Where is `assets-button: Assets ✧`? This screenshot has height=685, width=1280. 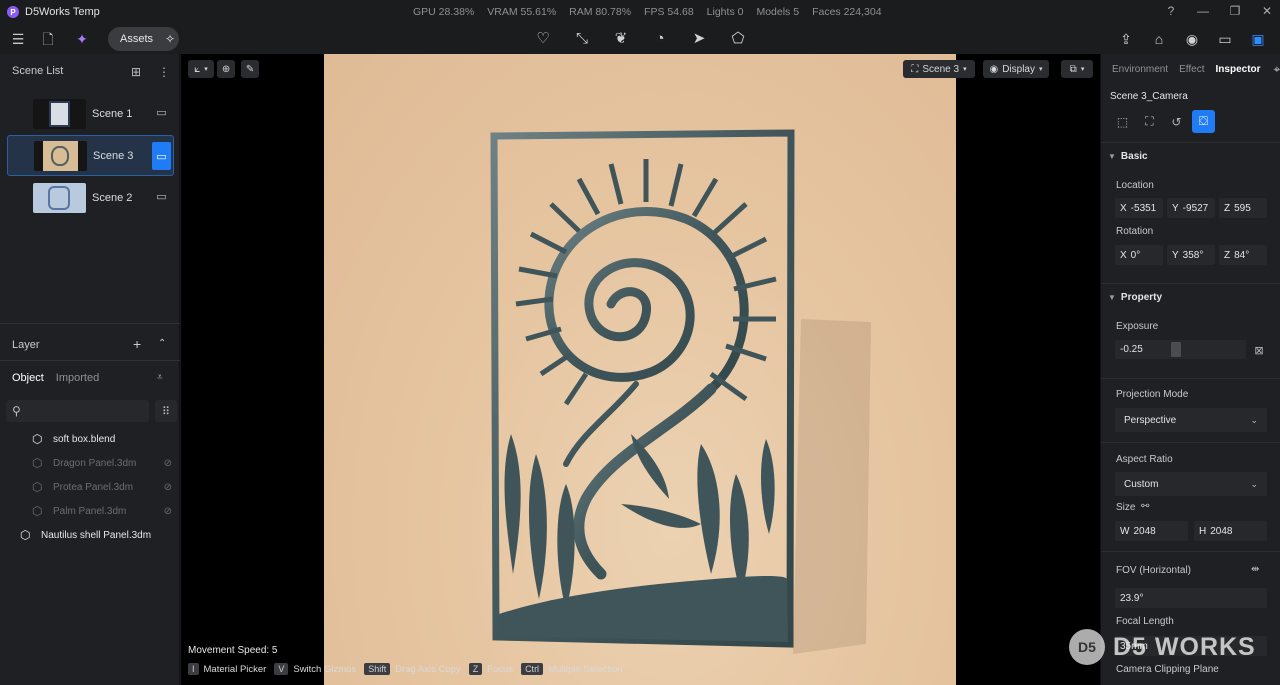 assets-button: Assets ✧ is located at coordinates (143, 39).